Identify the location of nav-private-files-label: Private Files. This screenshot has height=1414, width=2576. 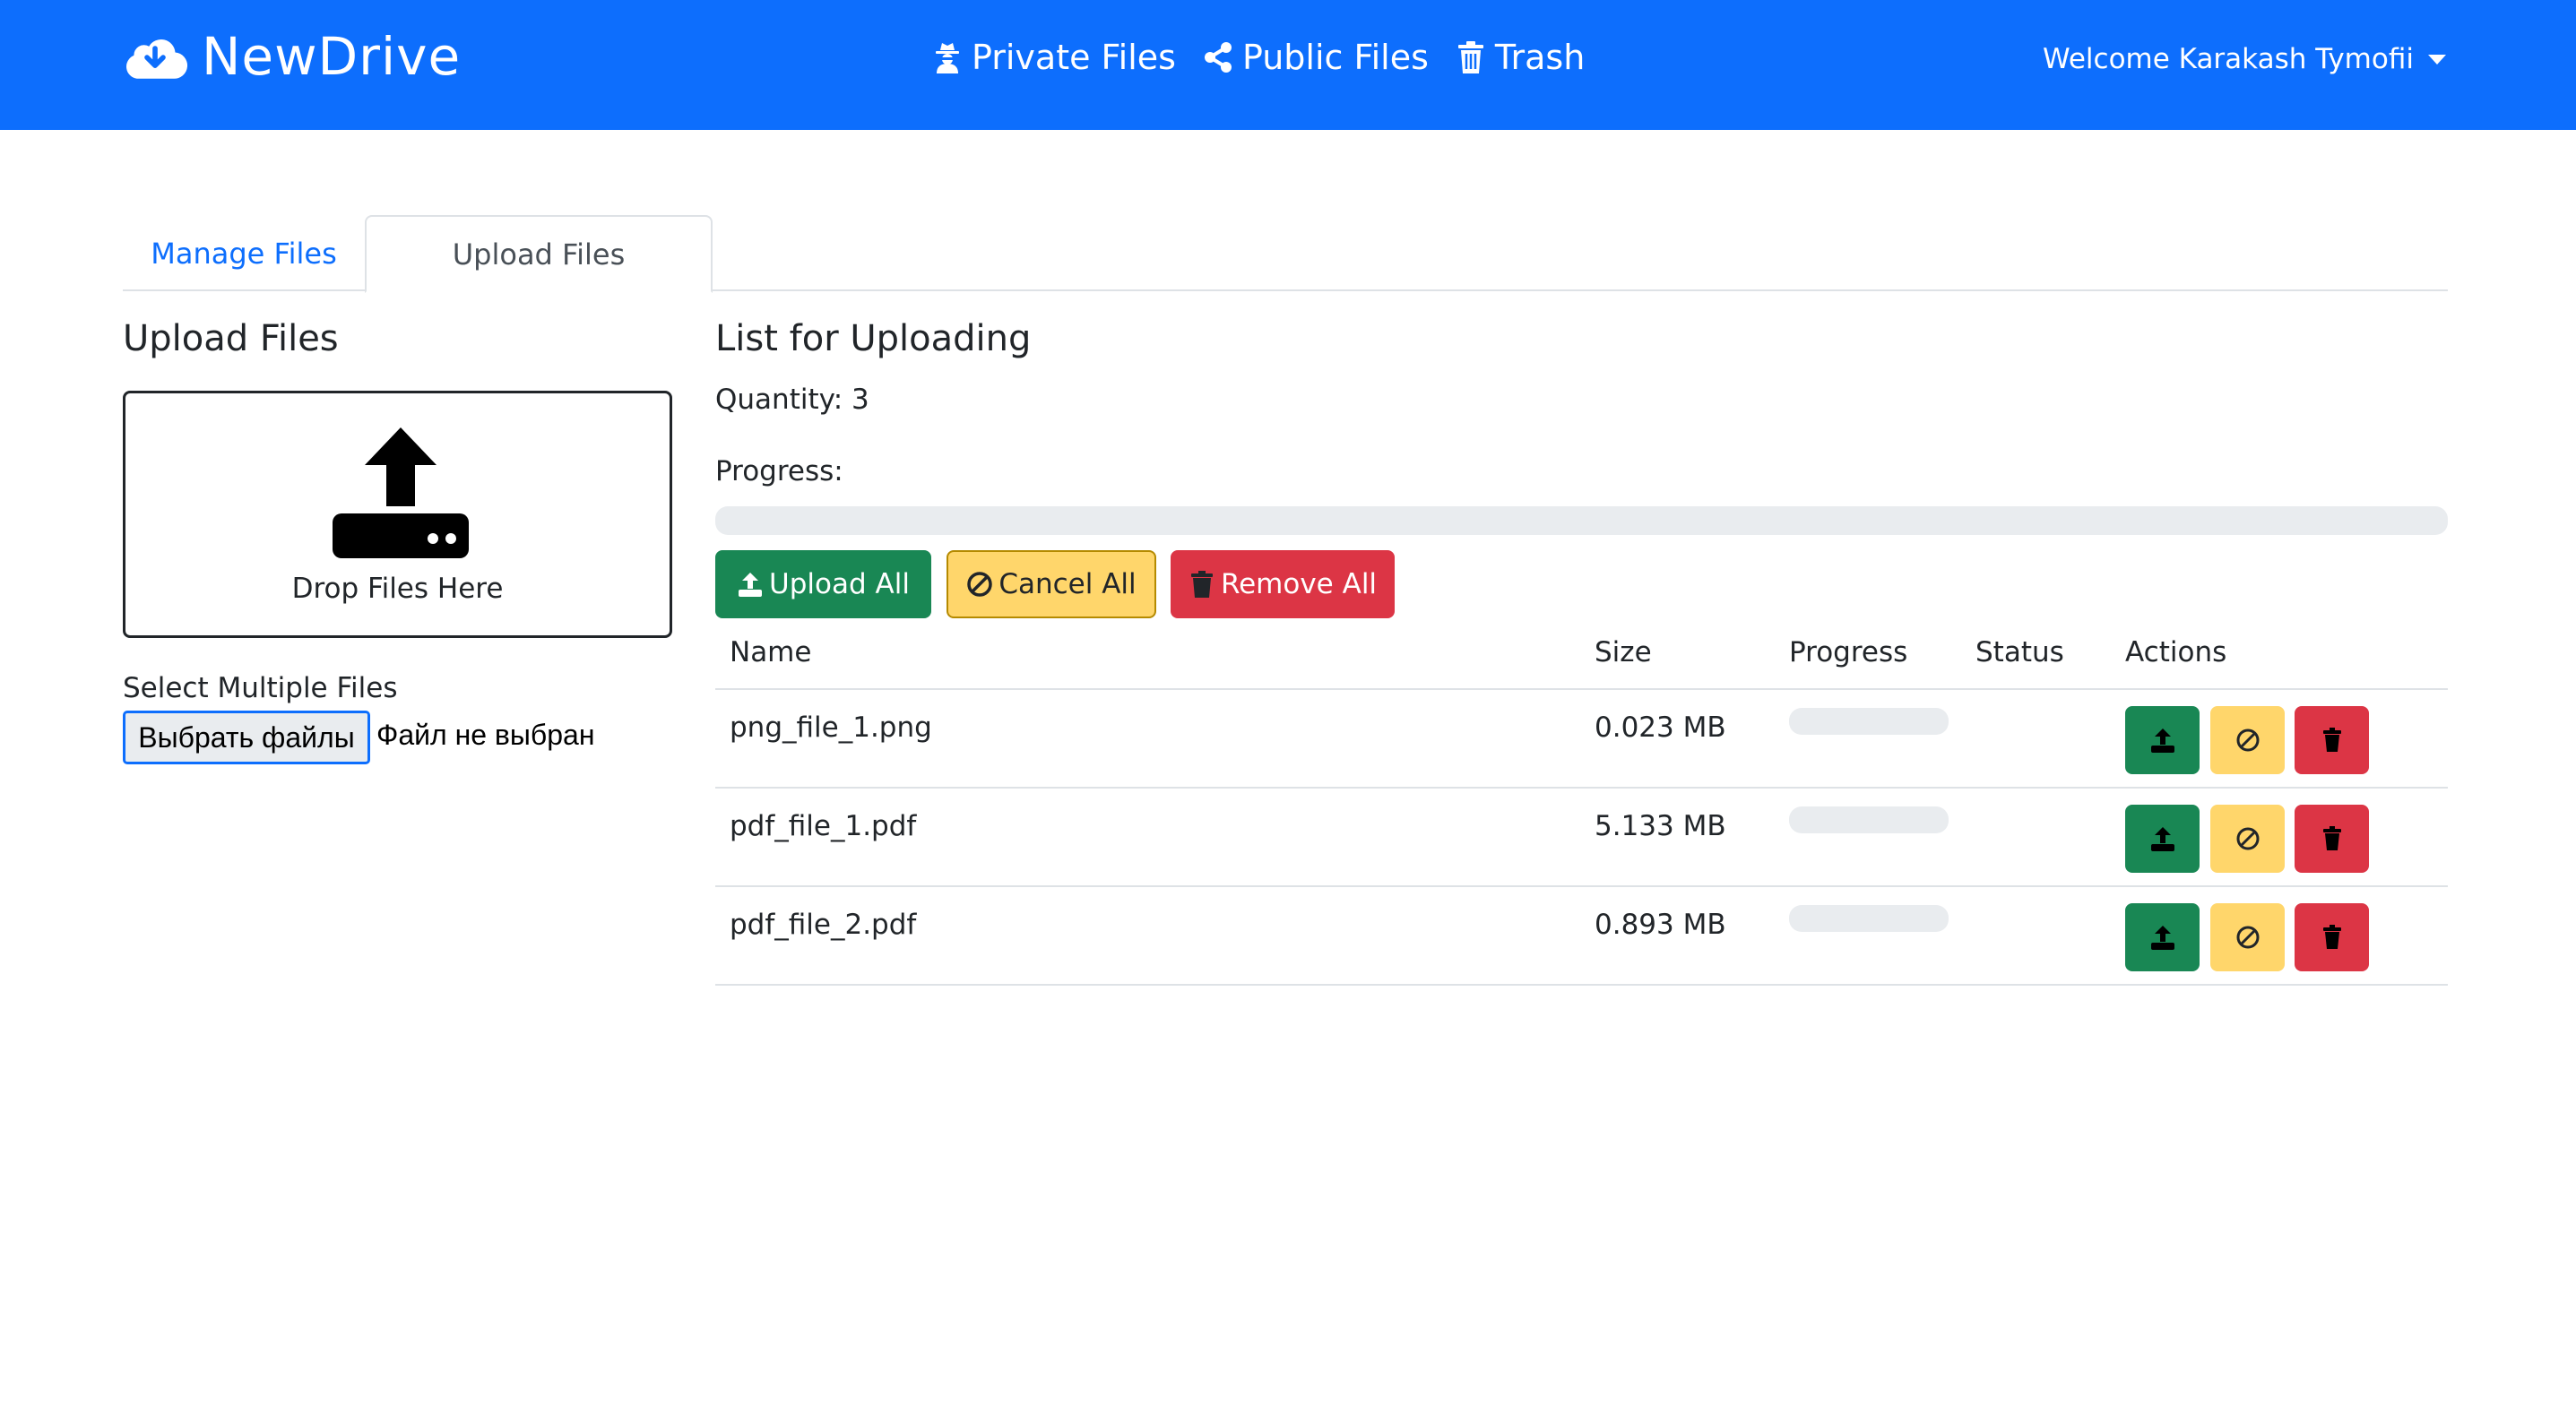
(1074, 57).